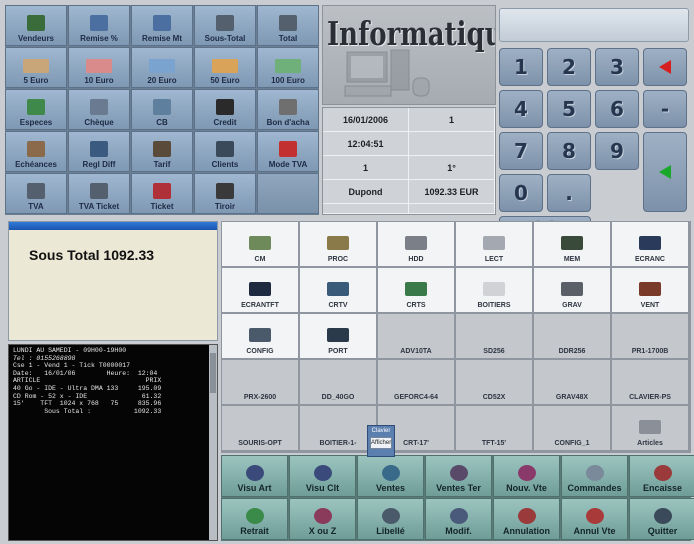 This screenshot has width=694, height=544. What do you see at coordinates (85, 373) in the screenshot?
I see `receipt-line: Date: 16/01/06 Heure: 12:04` at bounding box center [85, 373].